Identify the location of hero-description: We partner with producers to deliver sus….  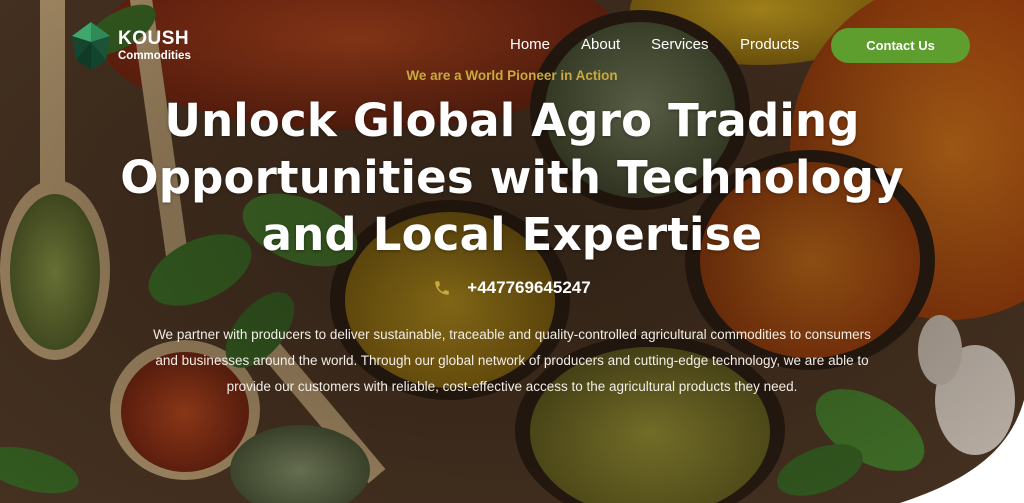
(512, 360).